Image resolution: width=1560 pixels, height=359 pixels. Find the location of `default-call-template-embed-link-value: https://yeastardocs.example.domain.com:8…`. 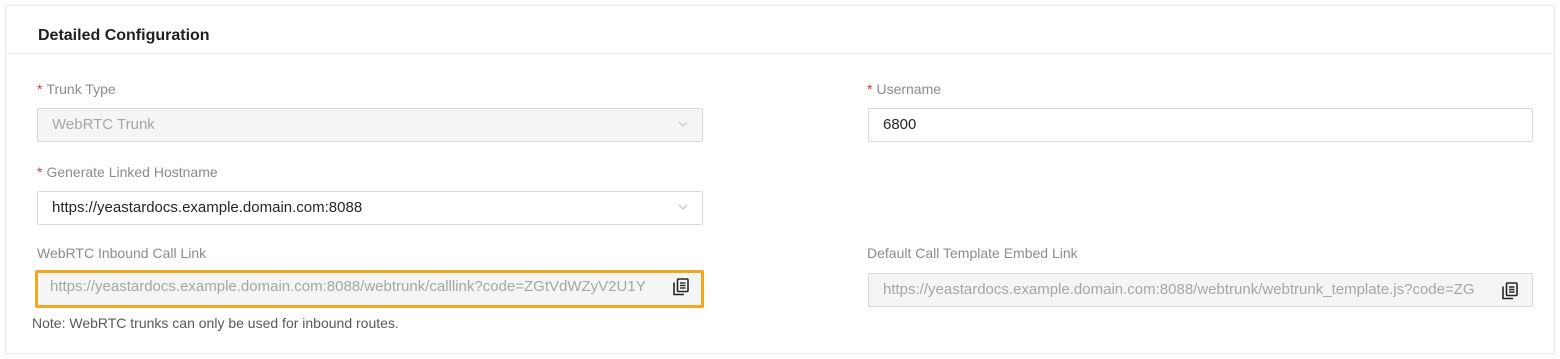

default-call-template-embed-link-value: https://yeastardocs.example.domain.com:8… is located at coordinates (1179, 289).